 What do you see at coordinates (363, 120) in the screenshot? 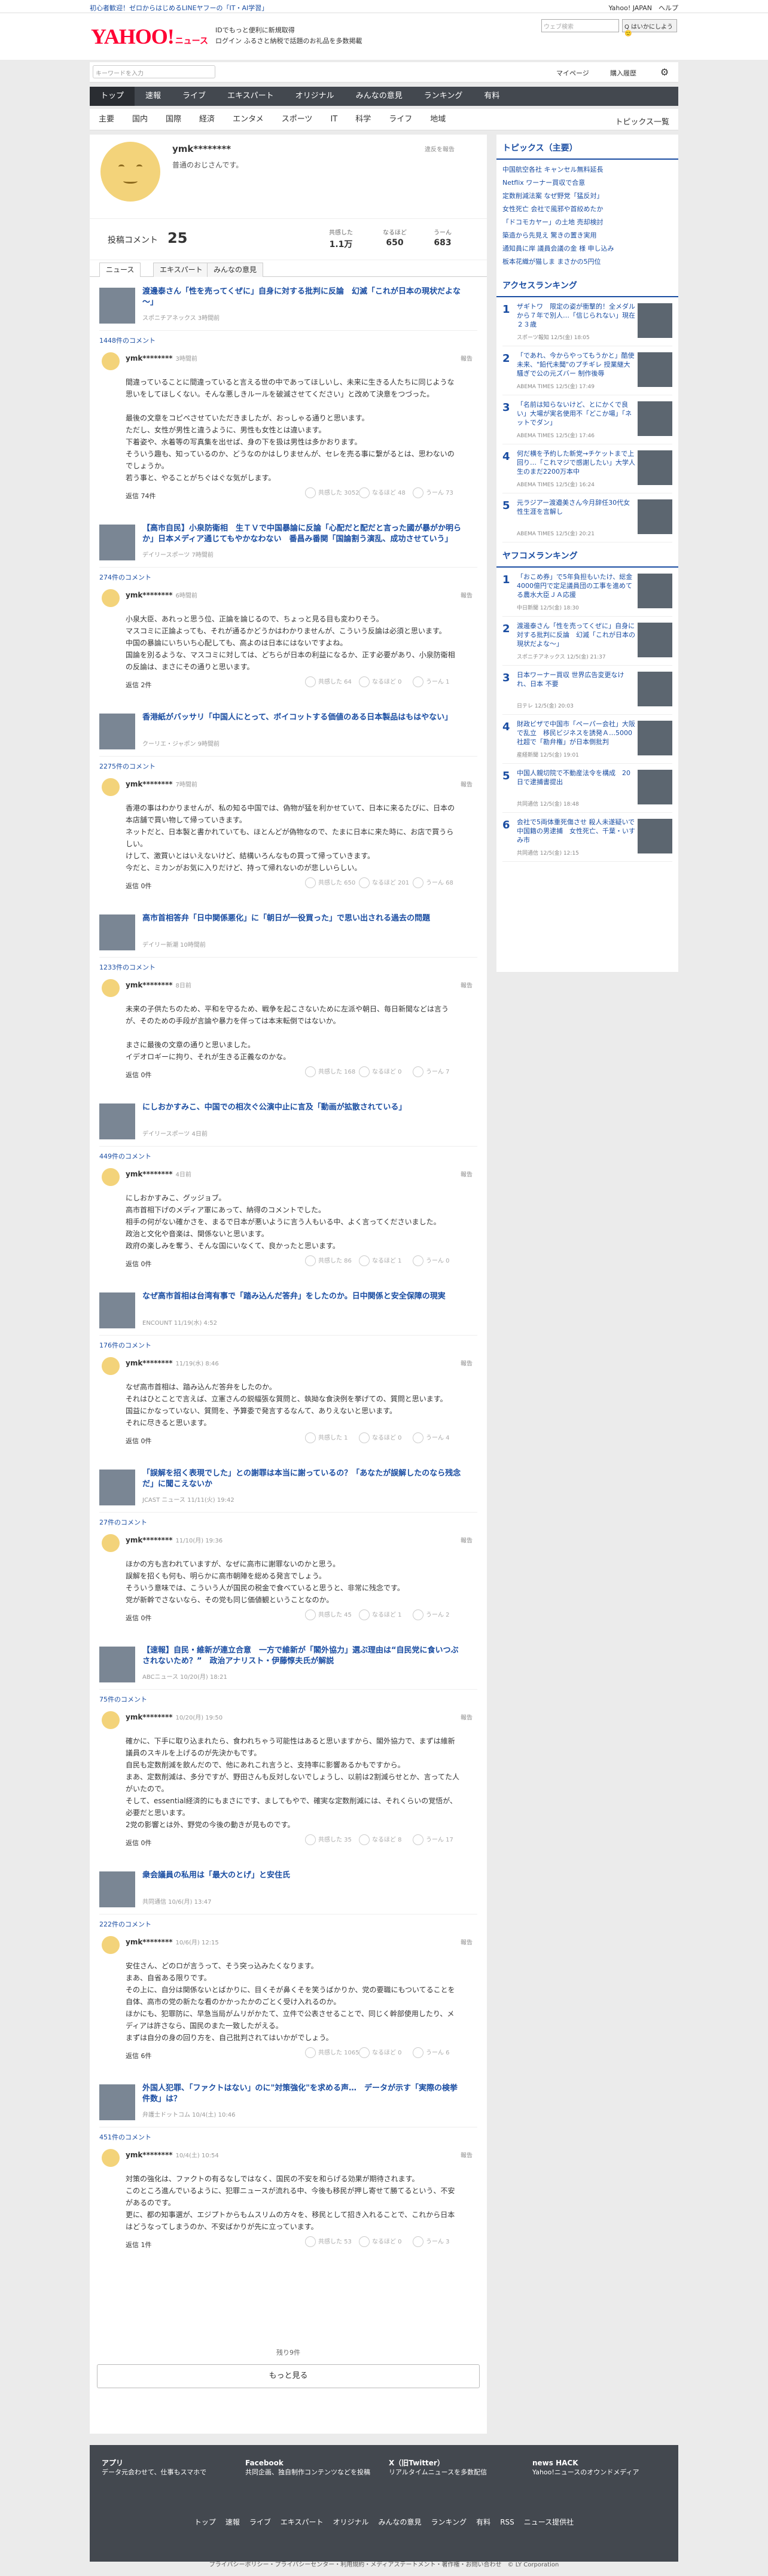
I see `subnav-item: 科学` at bounding box center [363, 120].